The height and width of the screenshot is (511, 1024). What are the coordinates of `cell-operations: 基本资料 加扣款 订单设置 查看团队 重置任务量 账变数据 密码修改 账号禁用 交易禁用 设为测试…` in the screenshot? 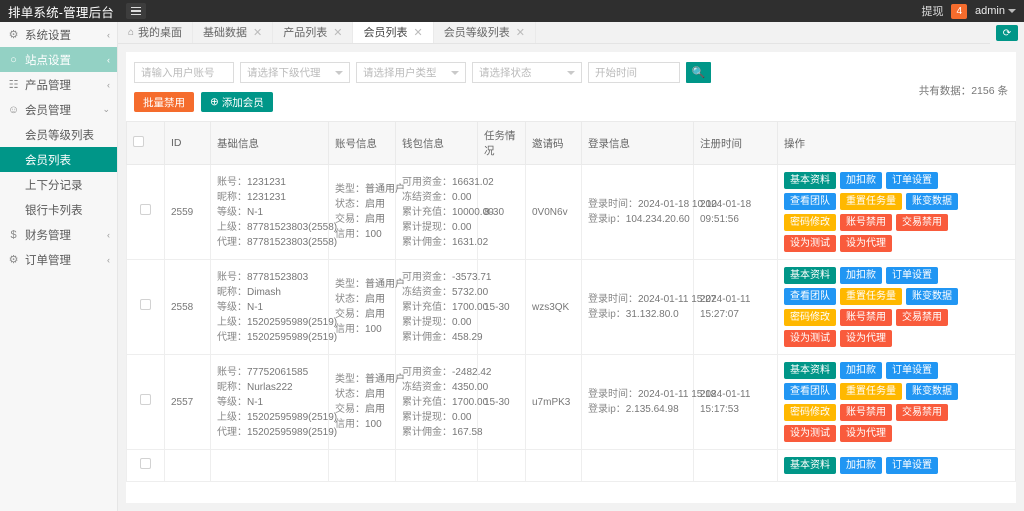 It's located at (896, 307).